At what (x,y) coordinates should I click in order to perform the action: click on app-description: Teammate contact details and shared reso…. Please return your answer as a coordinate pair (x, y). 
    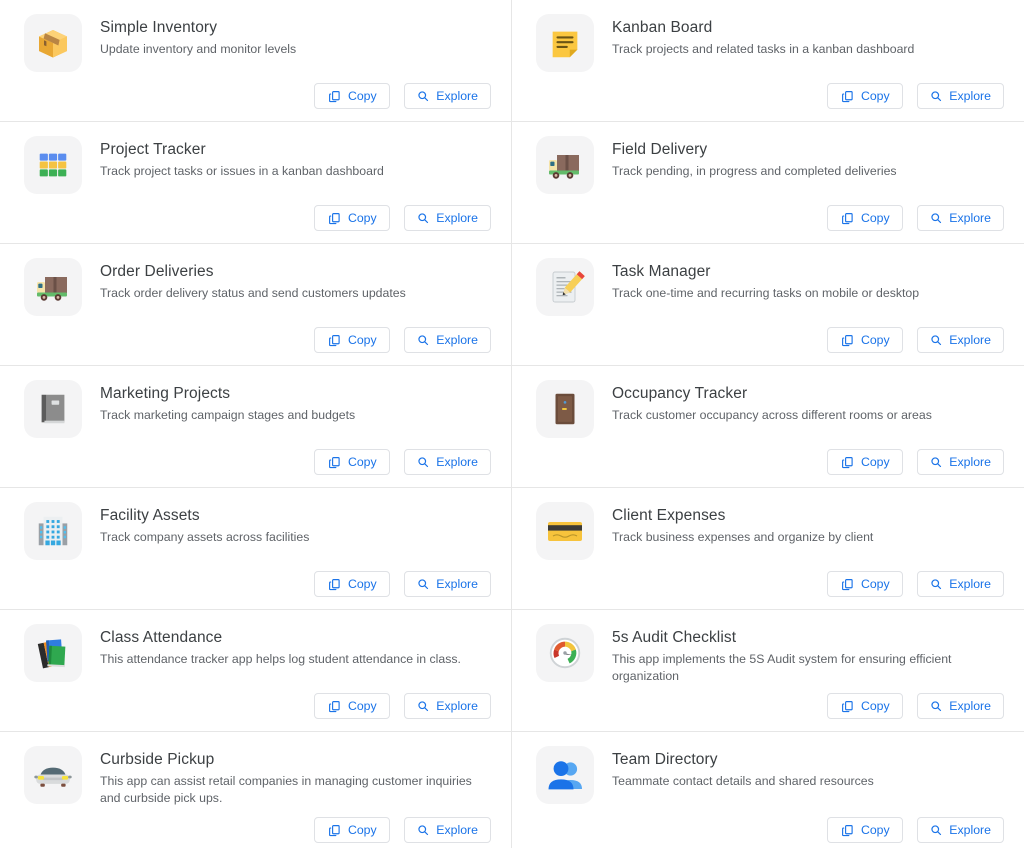
    Looking at the image, I should click on (743, 781).